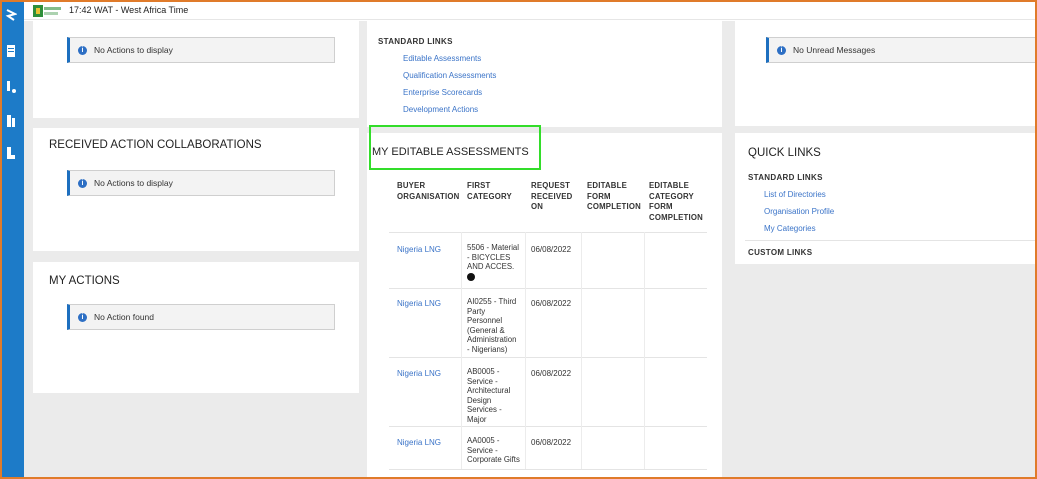 The image size is (1037, 479). Describe the element at coordinates (548, 232) in the screenshot. I see `header-divider` at that location.